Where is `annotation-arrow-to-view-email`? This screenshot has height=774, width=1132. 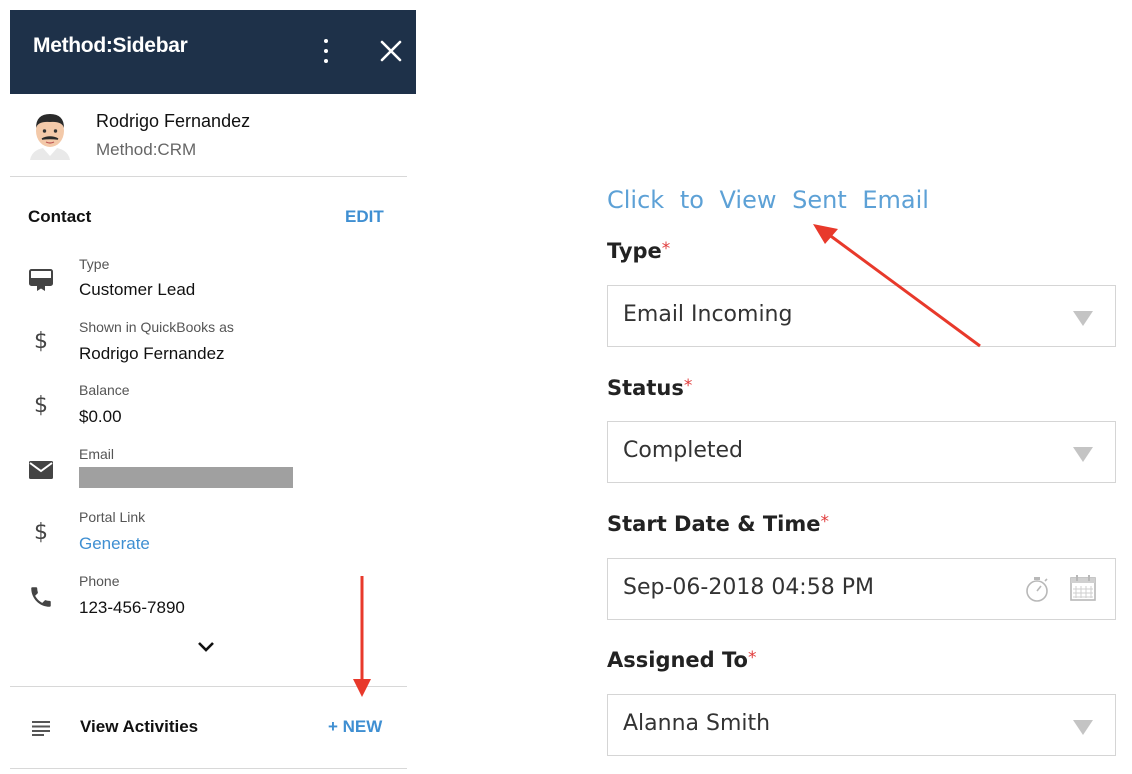 annotation-arrow-to-view-email is located at coordinates (897, 286).